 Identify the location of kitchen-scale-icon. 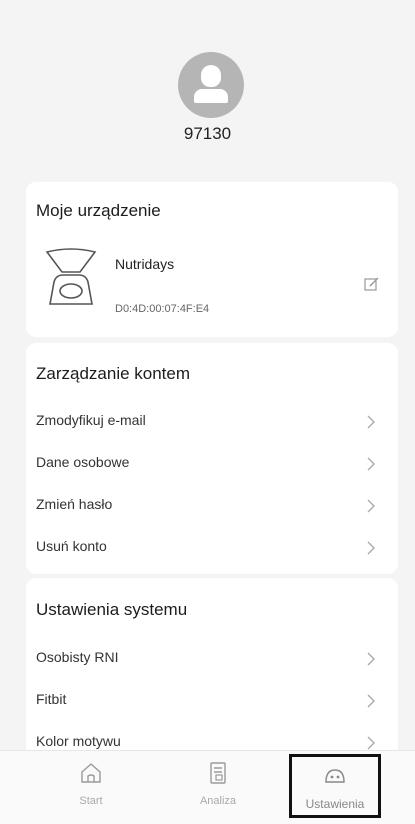
(71, 276).